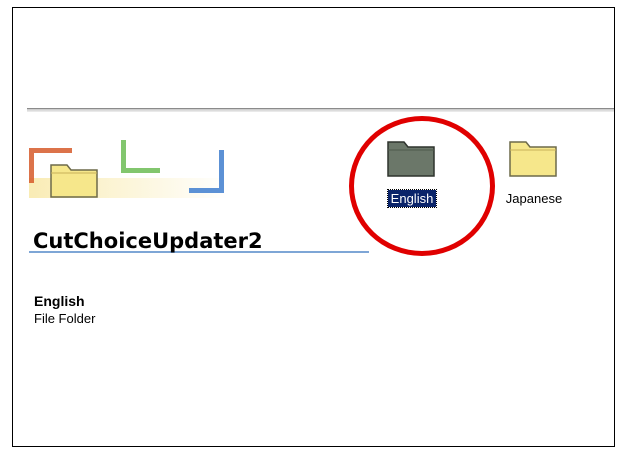 The image size is (621, 452). What do you see at coordinates (65, 318) in the screenshot?
I see `selected-item-type: File Folder` at bounding box center [65, 318].